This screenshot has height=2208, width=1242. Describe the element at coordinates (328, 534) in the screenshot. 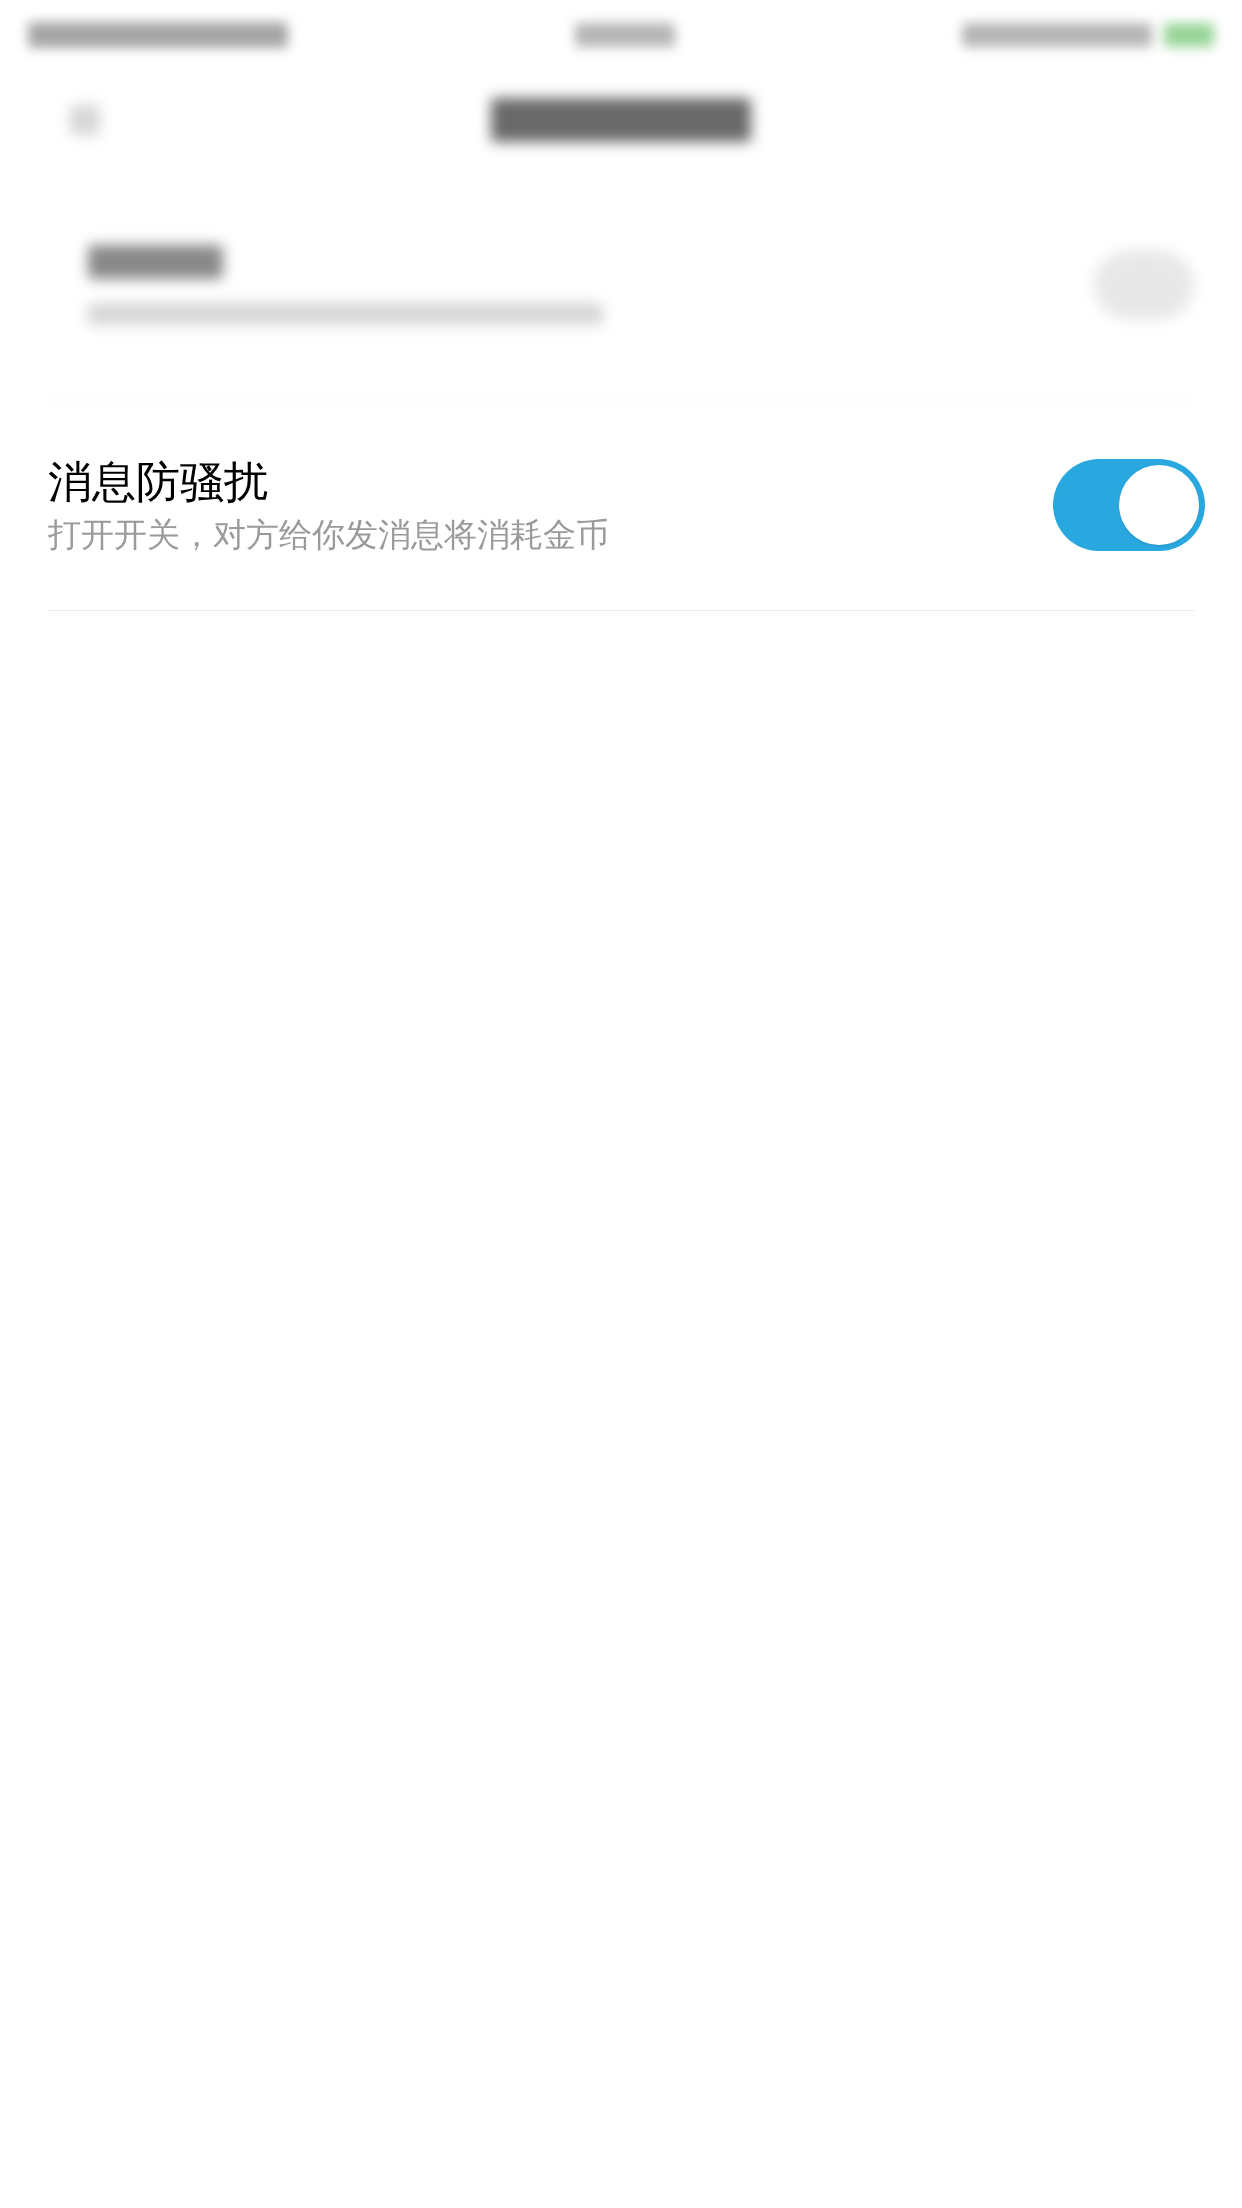

I see `setting-description: 打开开关，对方给你发消息将消耗金币` at that location.